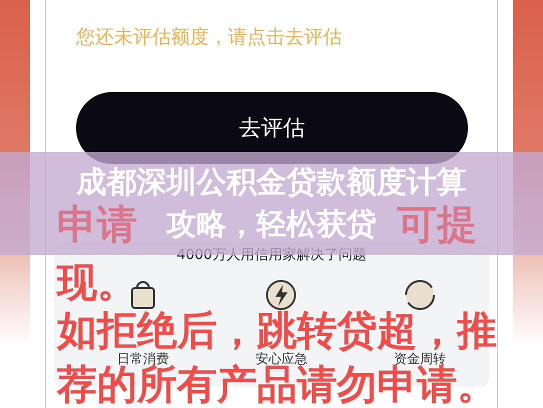  What do you see at coordinates (277, 331) in the screenshot?
I see `annotation-text: 如拒绝后，跳转贷超，推` at bounding box center [277, 331].